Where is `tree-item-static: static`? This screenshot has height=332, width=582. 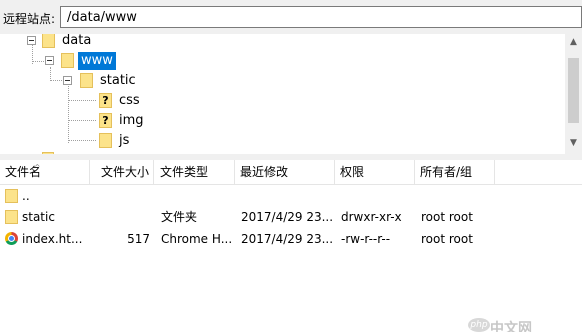 tree-item-static: static is located at coordinates (280, 82).